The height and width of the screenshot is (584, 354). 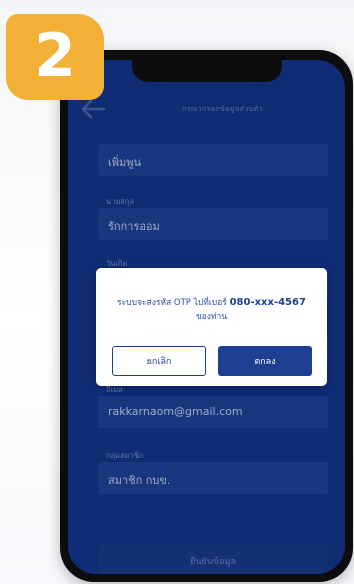 I want to click on cancel-button: ยกเลิก, so click(x=159, y=361).